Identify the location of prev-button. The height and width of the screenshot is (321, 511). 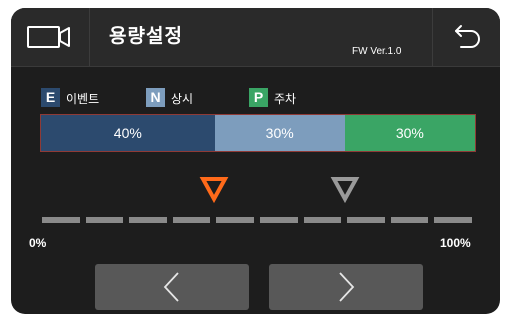
(172, 287).